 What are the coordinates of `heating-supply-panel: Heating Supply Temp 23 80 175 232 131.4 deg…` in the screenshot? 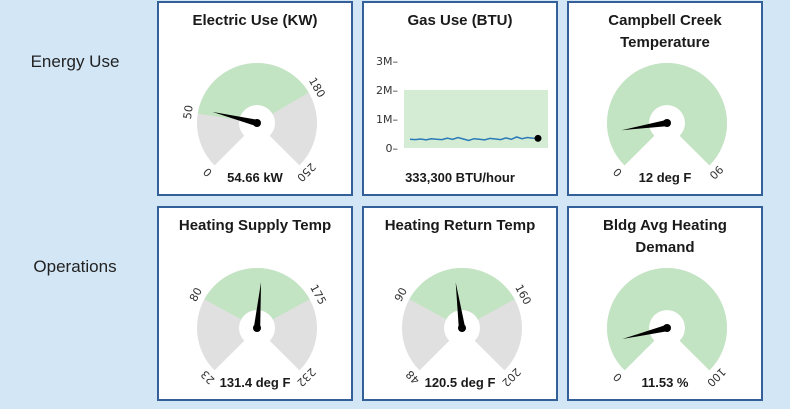 It's located at (255, 303).